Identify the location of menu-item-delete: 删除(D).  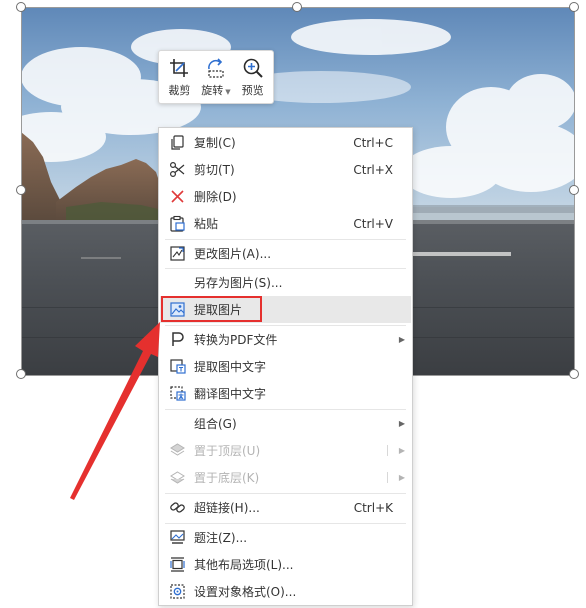
(285, 196).